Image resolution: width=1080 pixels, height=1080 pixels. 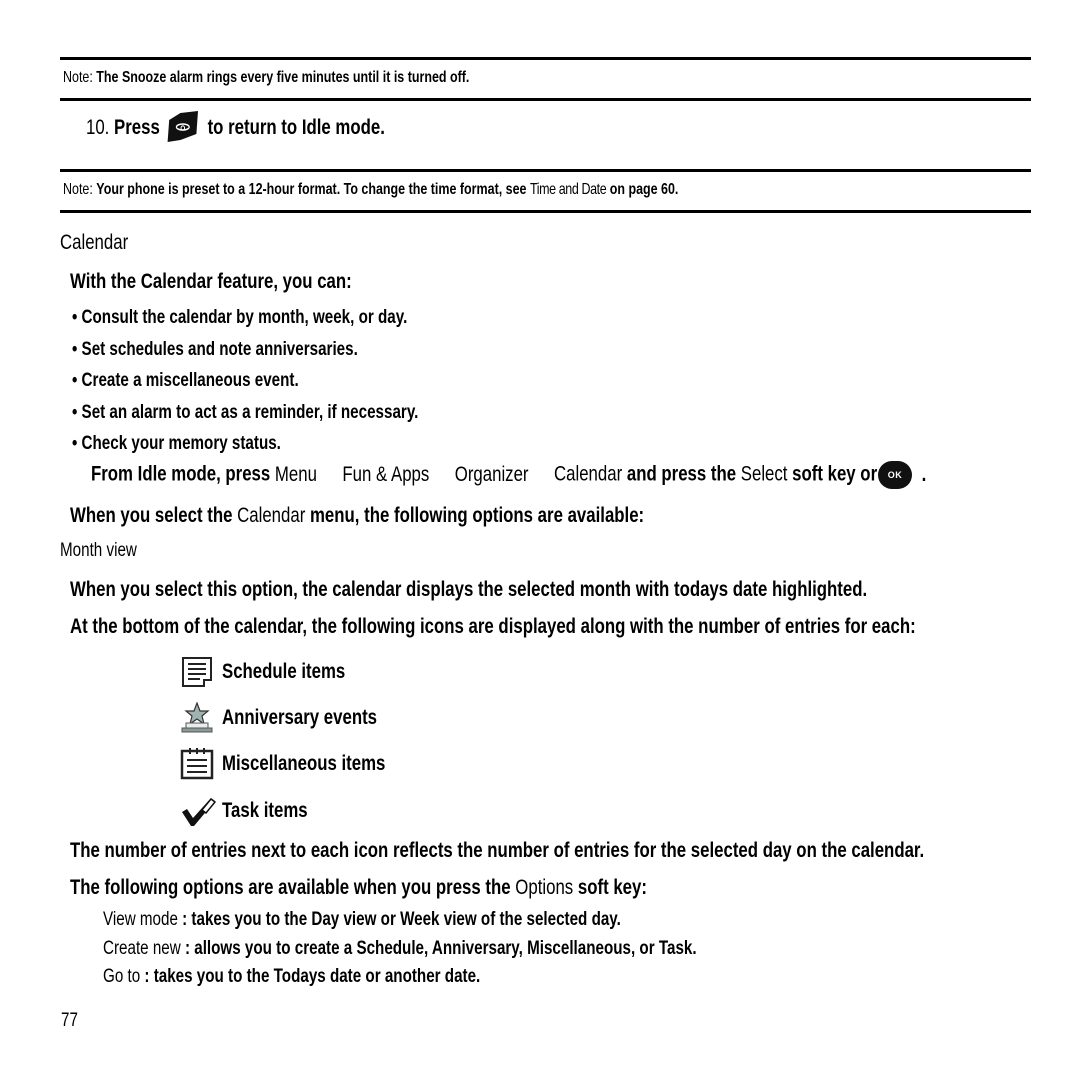 I want to click on icon-item-anniversary: Anniversary events, so click(x=278, y=717).